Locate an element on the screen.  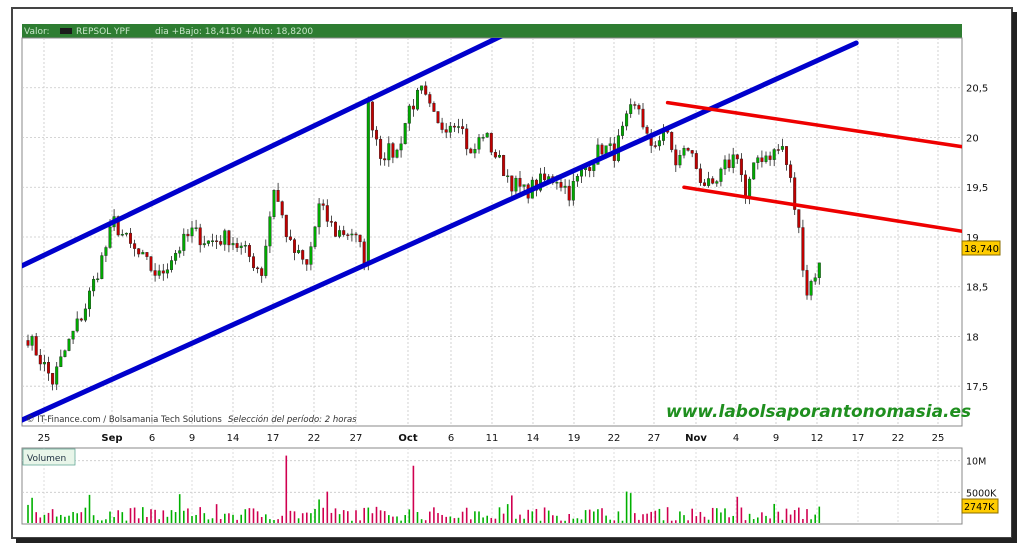
x-tick-label: 25 is located at coordinates (44, 438).